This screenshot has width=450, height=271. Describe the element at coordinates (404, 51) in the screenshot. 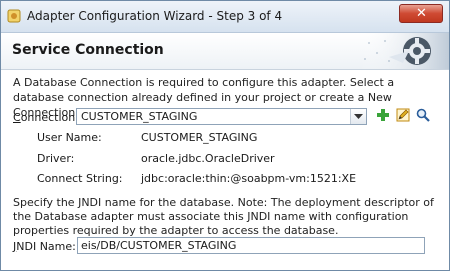

I see `gear-graphic-icon` at that location.